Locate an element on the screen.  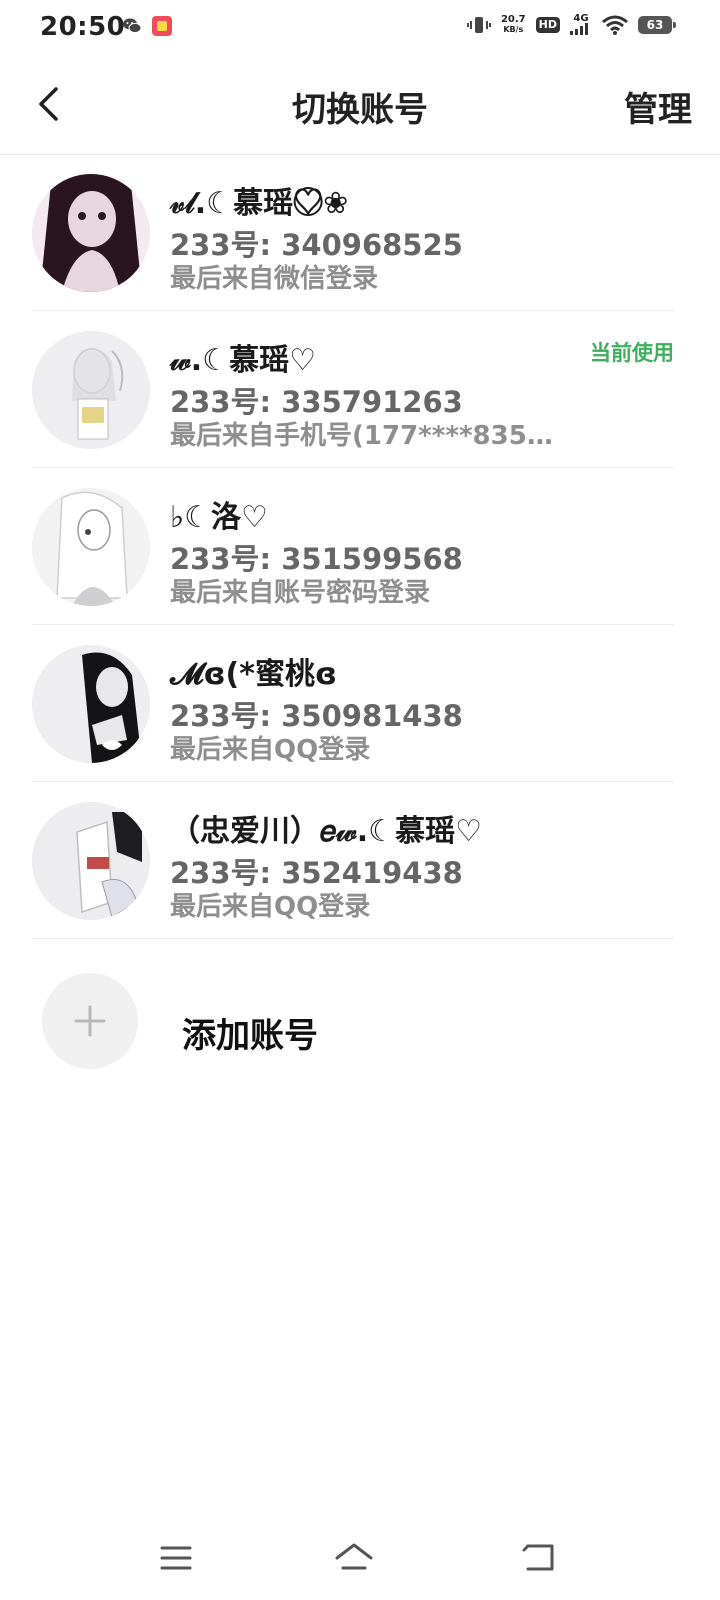
status-time: 20:50 is located at coordinates (83, 27).